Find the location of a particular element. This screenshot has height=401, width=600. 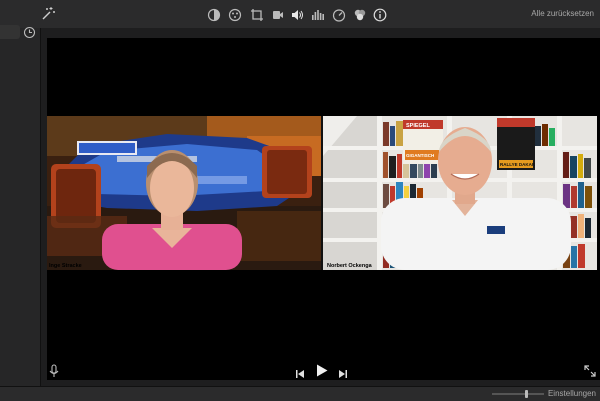

speed-icon is located at coordinates (339, 15).